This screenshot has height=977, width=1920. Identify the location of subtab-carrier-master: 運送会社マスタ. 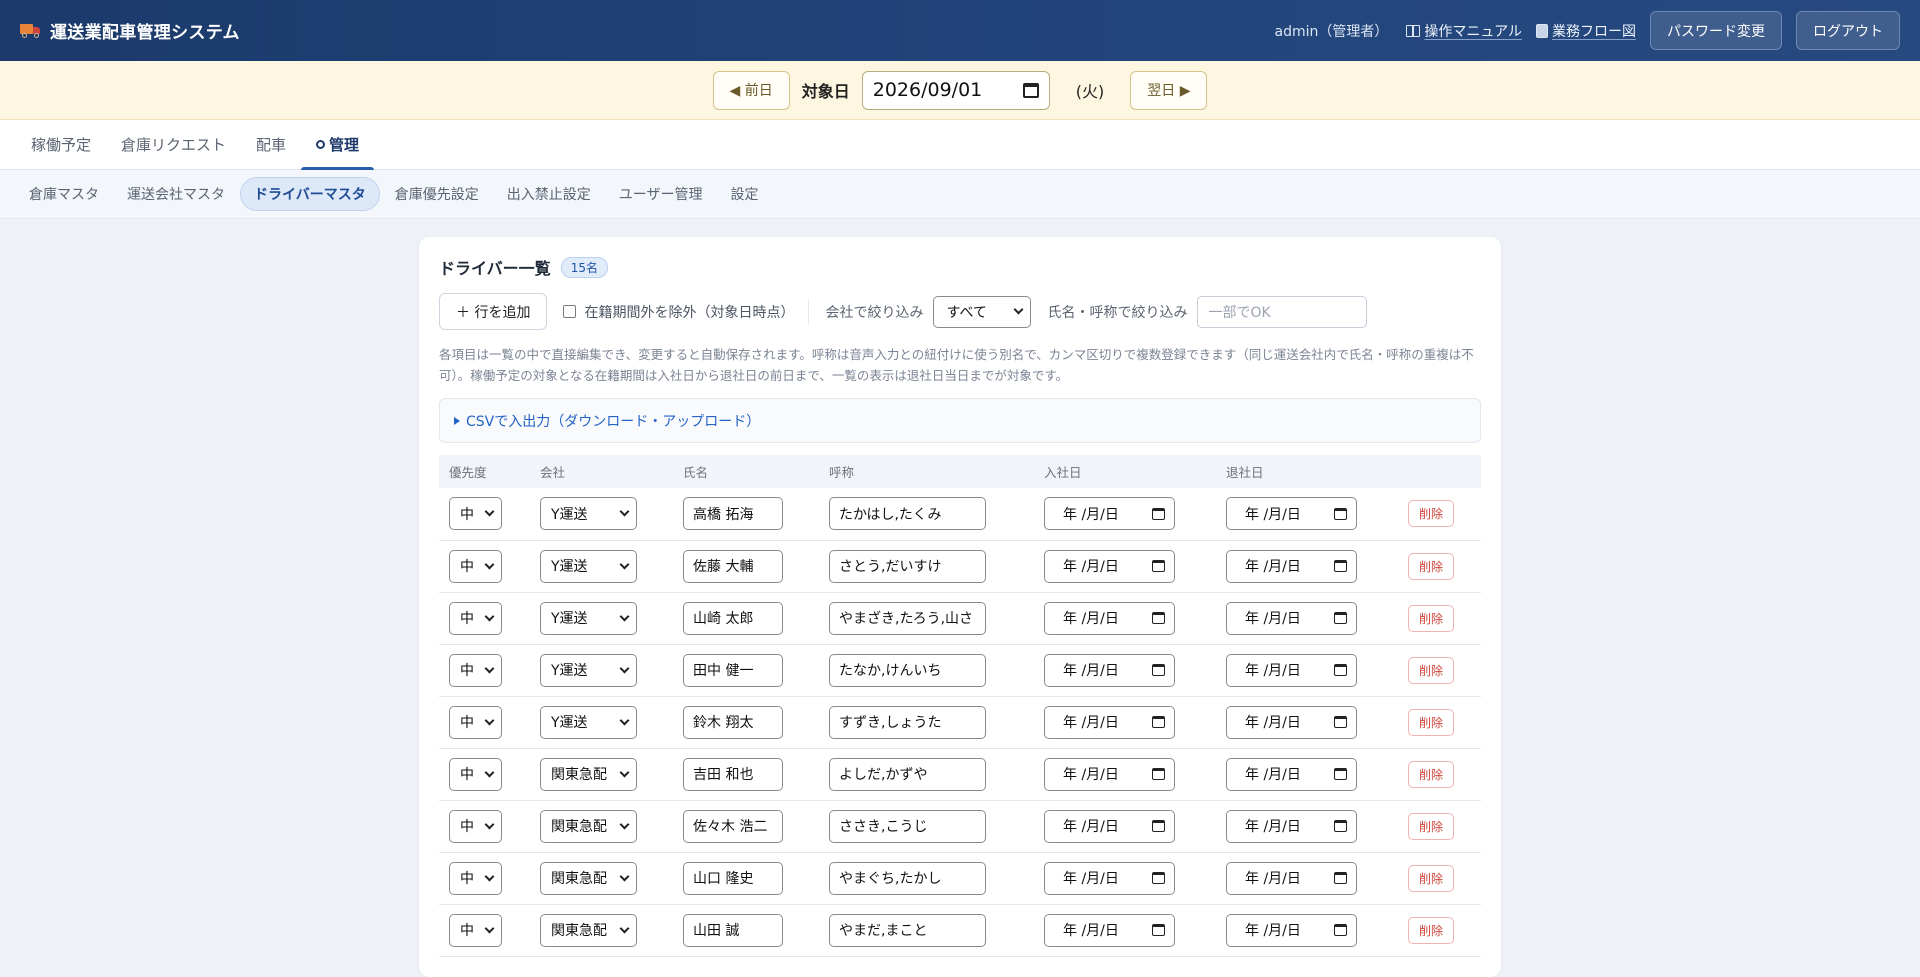
(176, 194).